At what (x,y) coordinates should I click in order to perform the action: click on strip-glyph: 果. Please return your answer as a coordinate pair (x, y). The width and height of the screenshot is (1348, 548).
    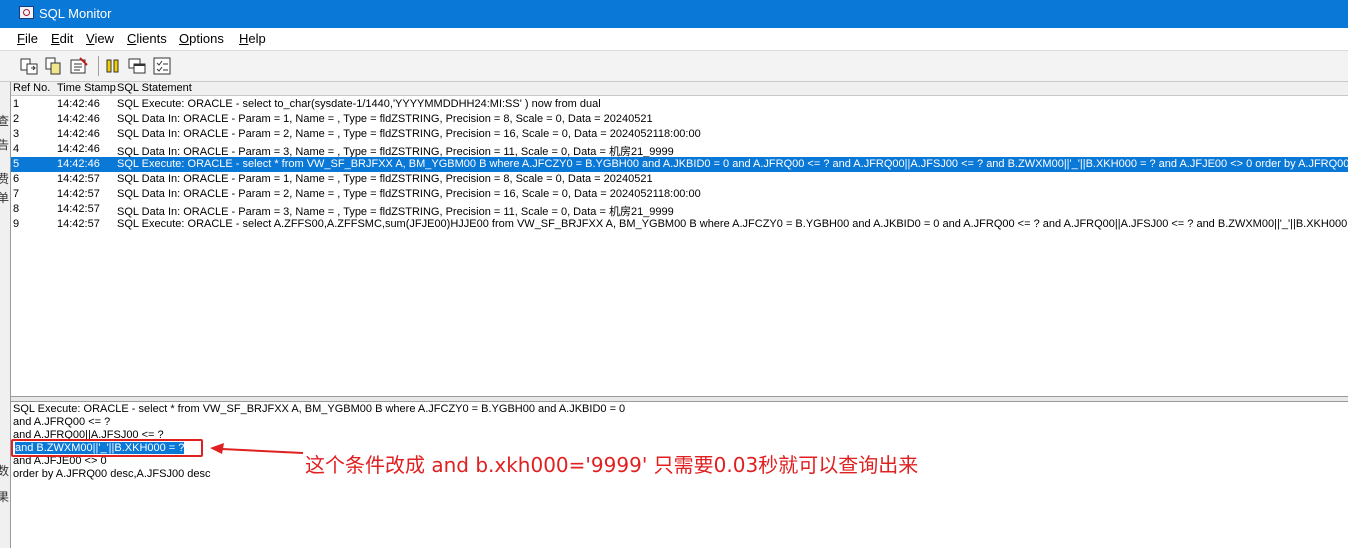
    Looking at the image, I should click on (4, 496).